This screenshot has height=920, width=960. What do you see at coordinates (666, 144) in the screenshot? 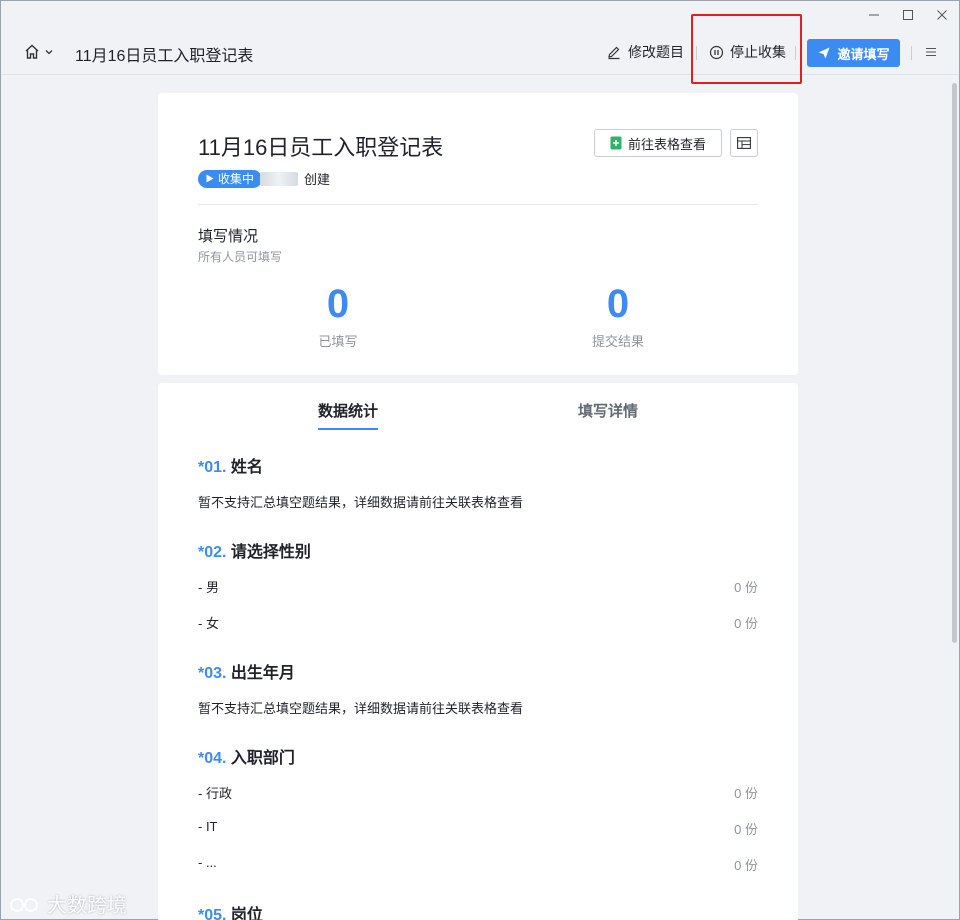
I see `goto-sheet-label: 前往表格查看` at bounding box center [666, 144].